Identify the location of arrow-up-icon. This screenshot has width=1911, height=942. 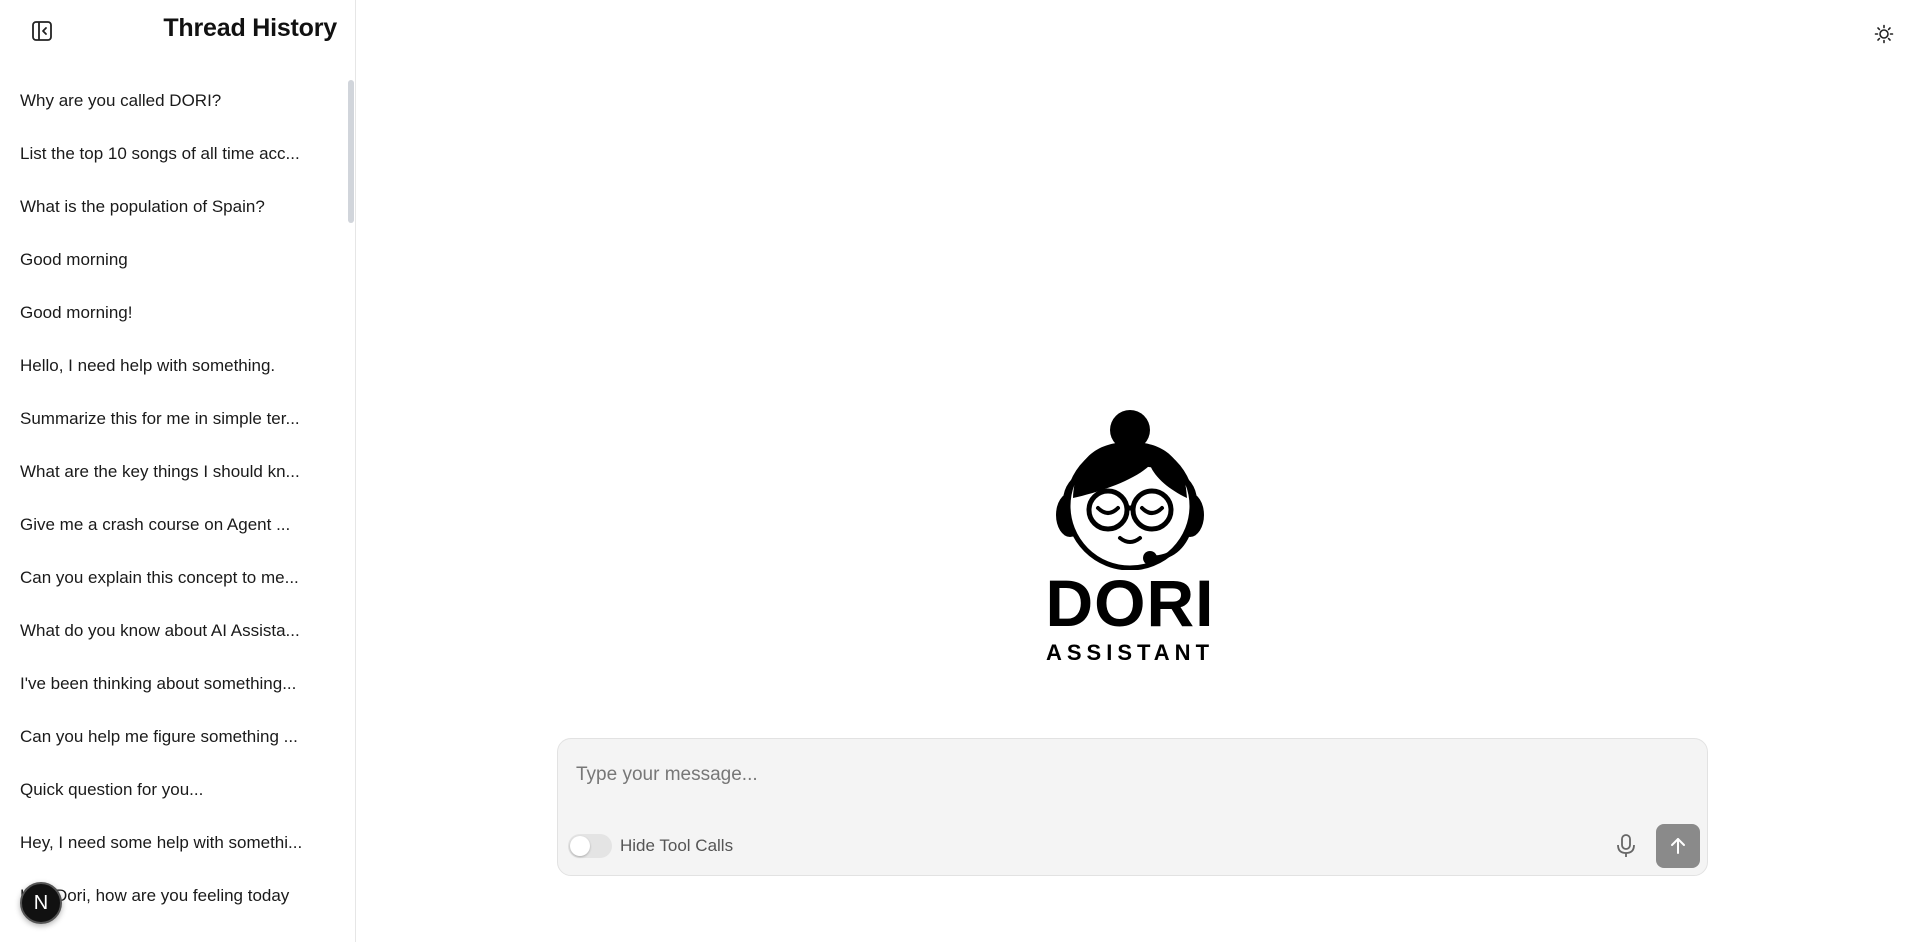
(1678, 846).